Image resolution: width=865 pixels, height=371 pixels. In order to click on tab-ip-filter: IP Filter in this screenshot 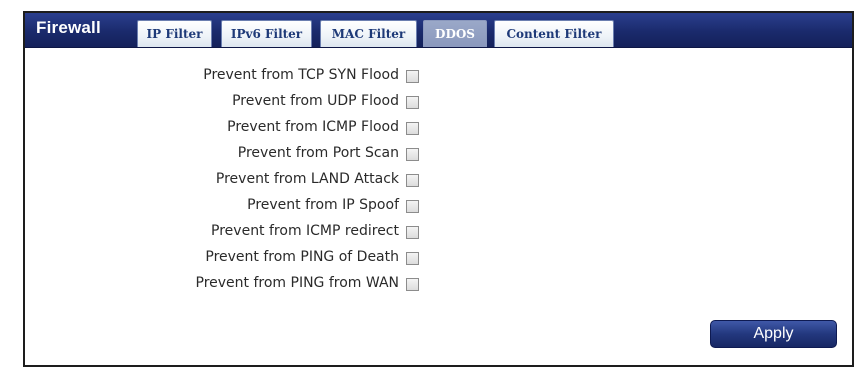, I will do `click(174, 33)`.